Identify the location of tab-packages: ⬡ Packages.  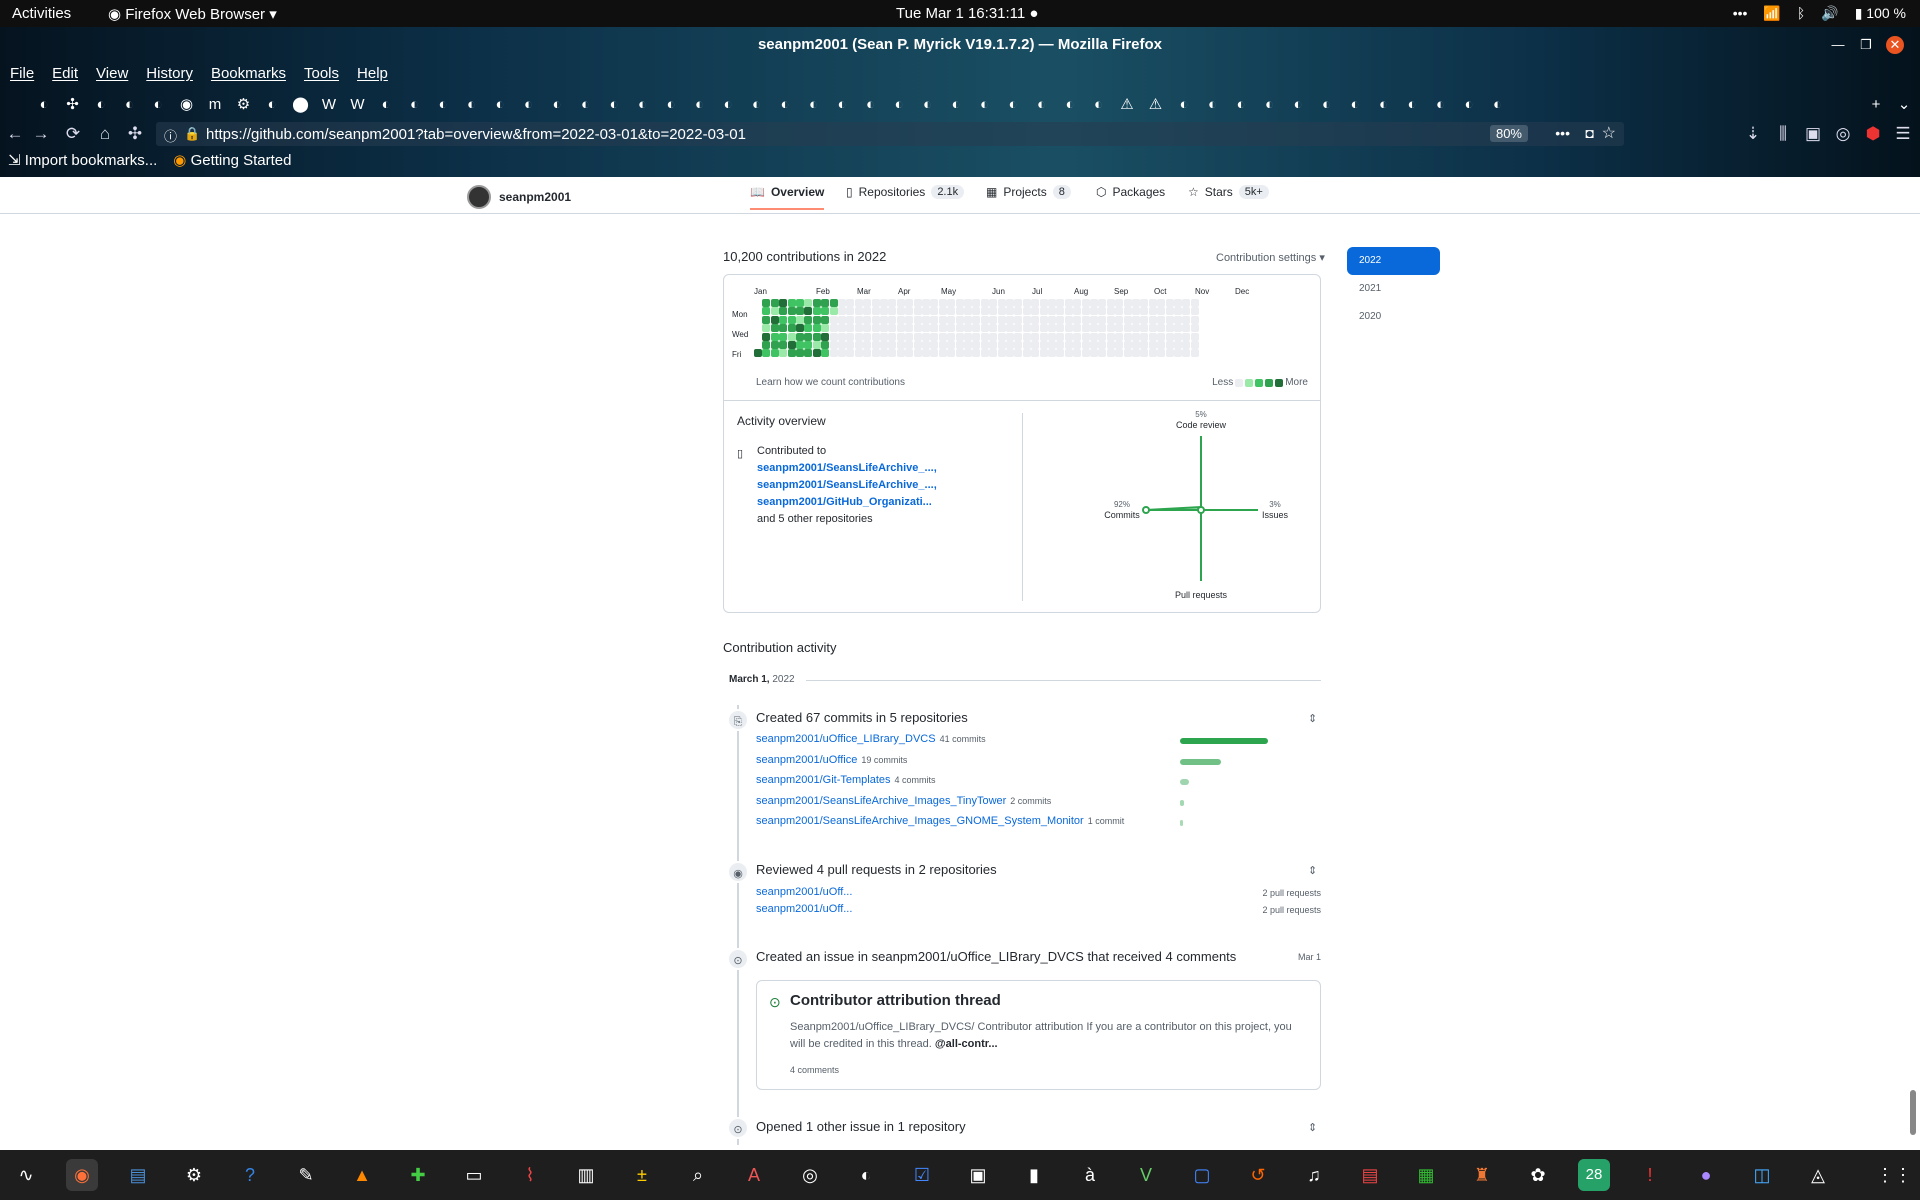
(1130, 192).